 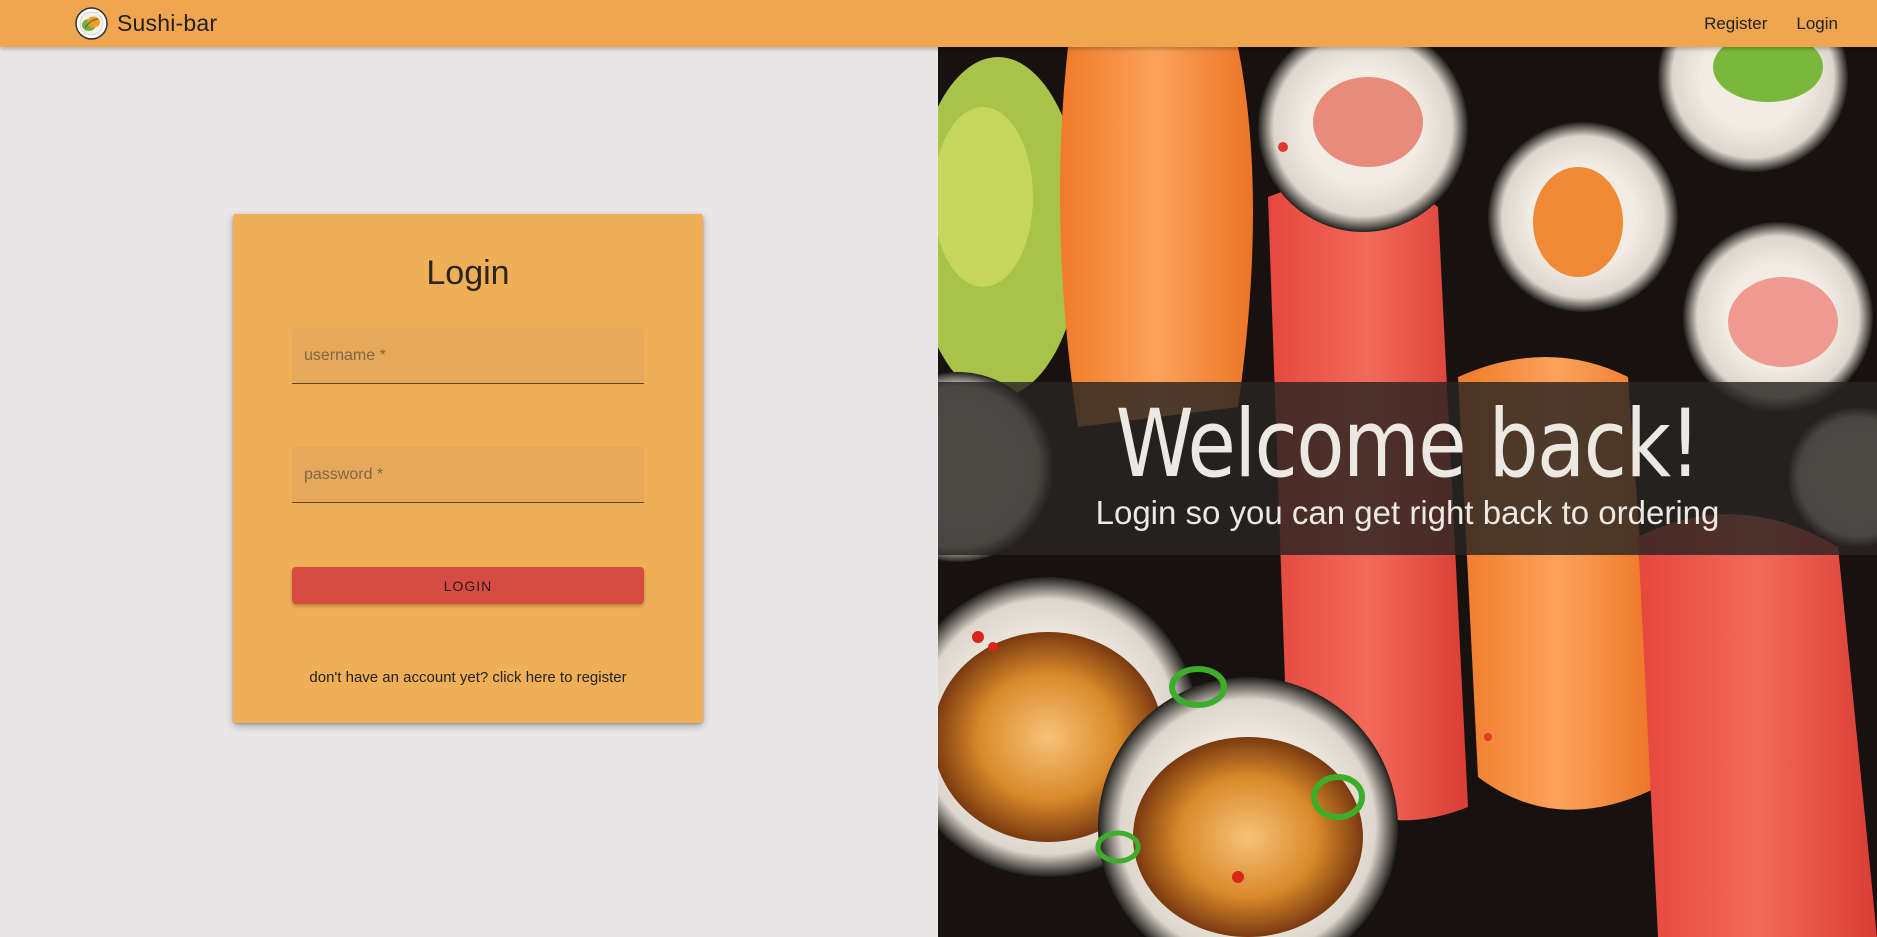 What do you see at coordinates (91, 23) in the screenshot?
I see `sushi-roll-logo-icon` at bounding box center [91, 23].